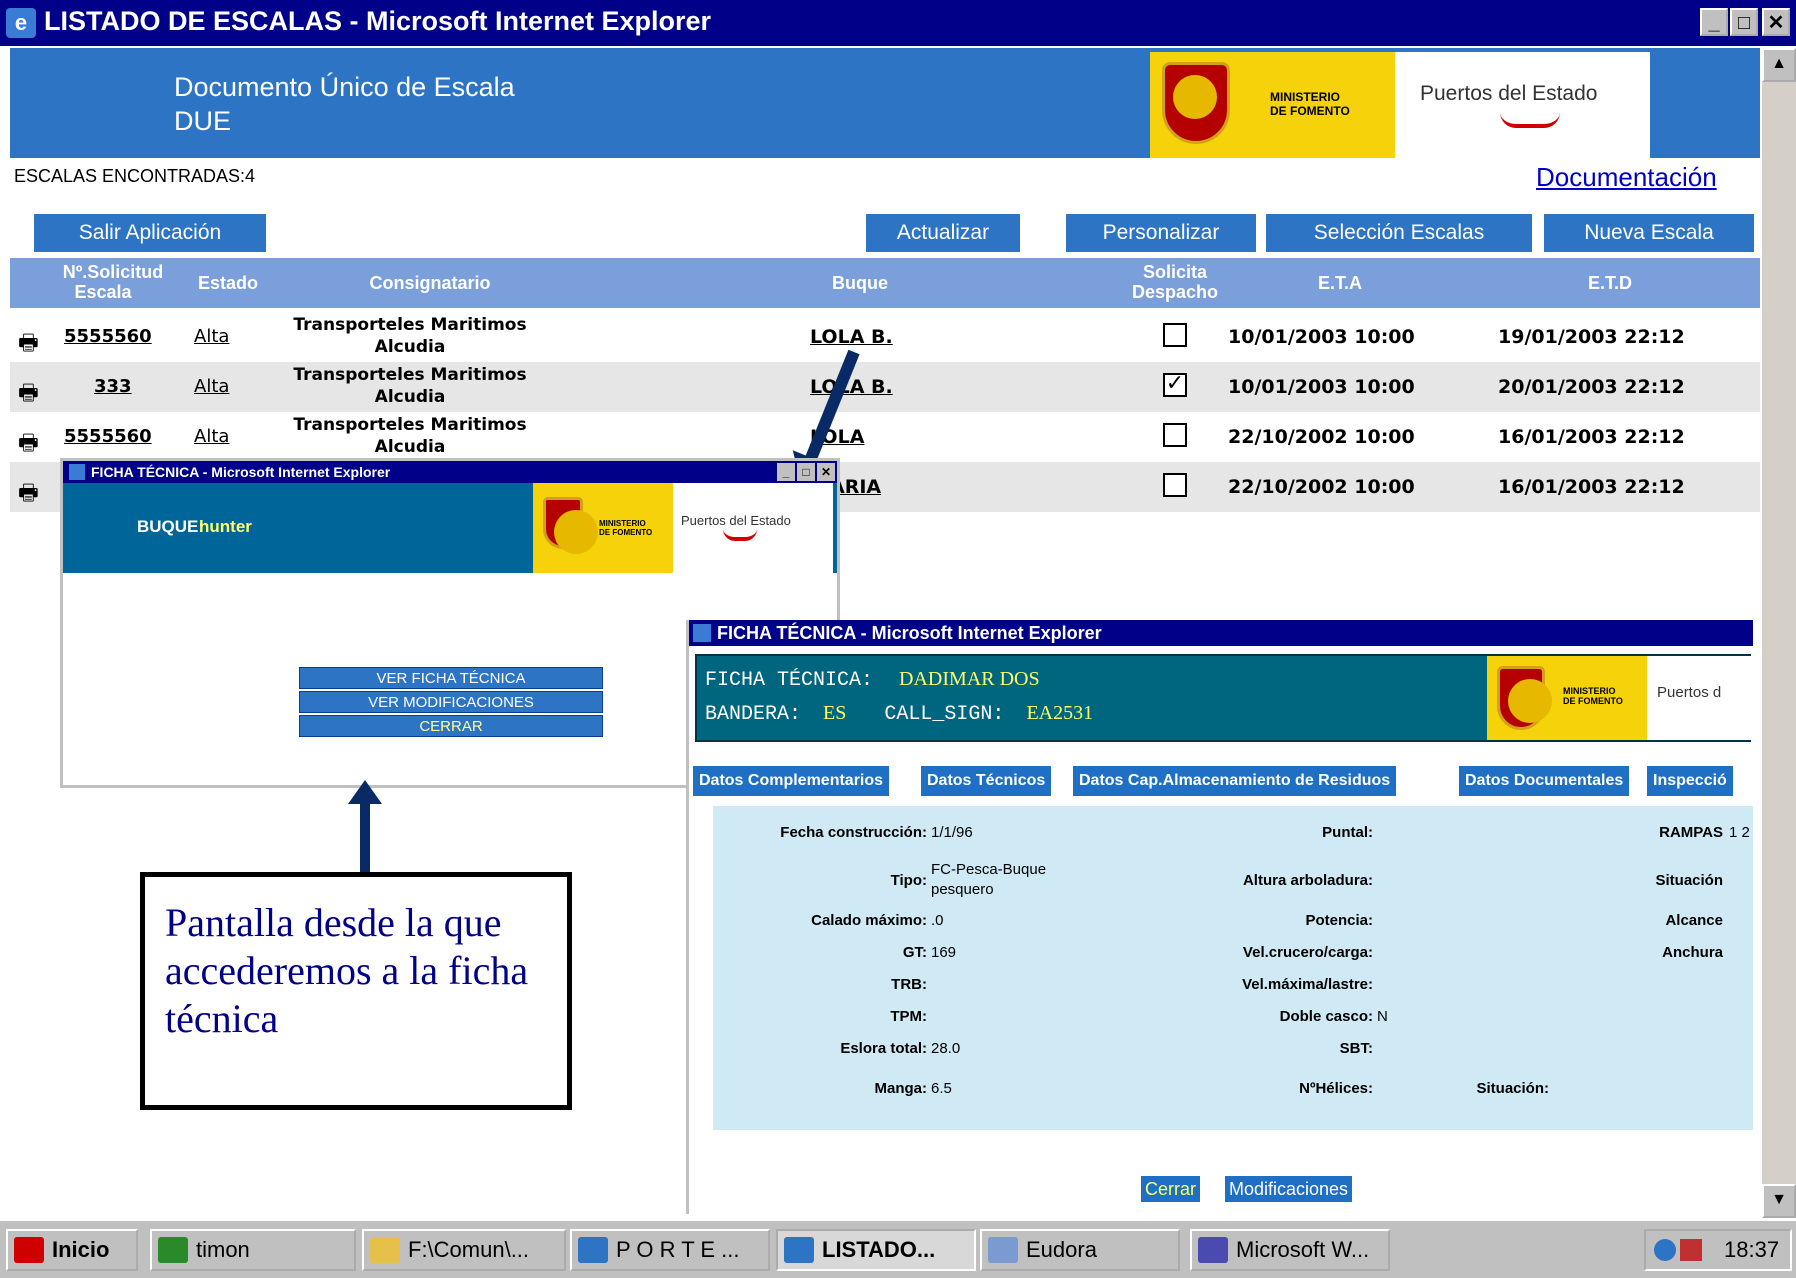 The image size is (1796, 1278). I want to click on scroll-up-icon: ▲, so click(1779, 65).